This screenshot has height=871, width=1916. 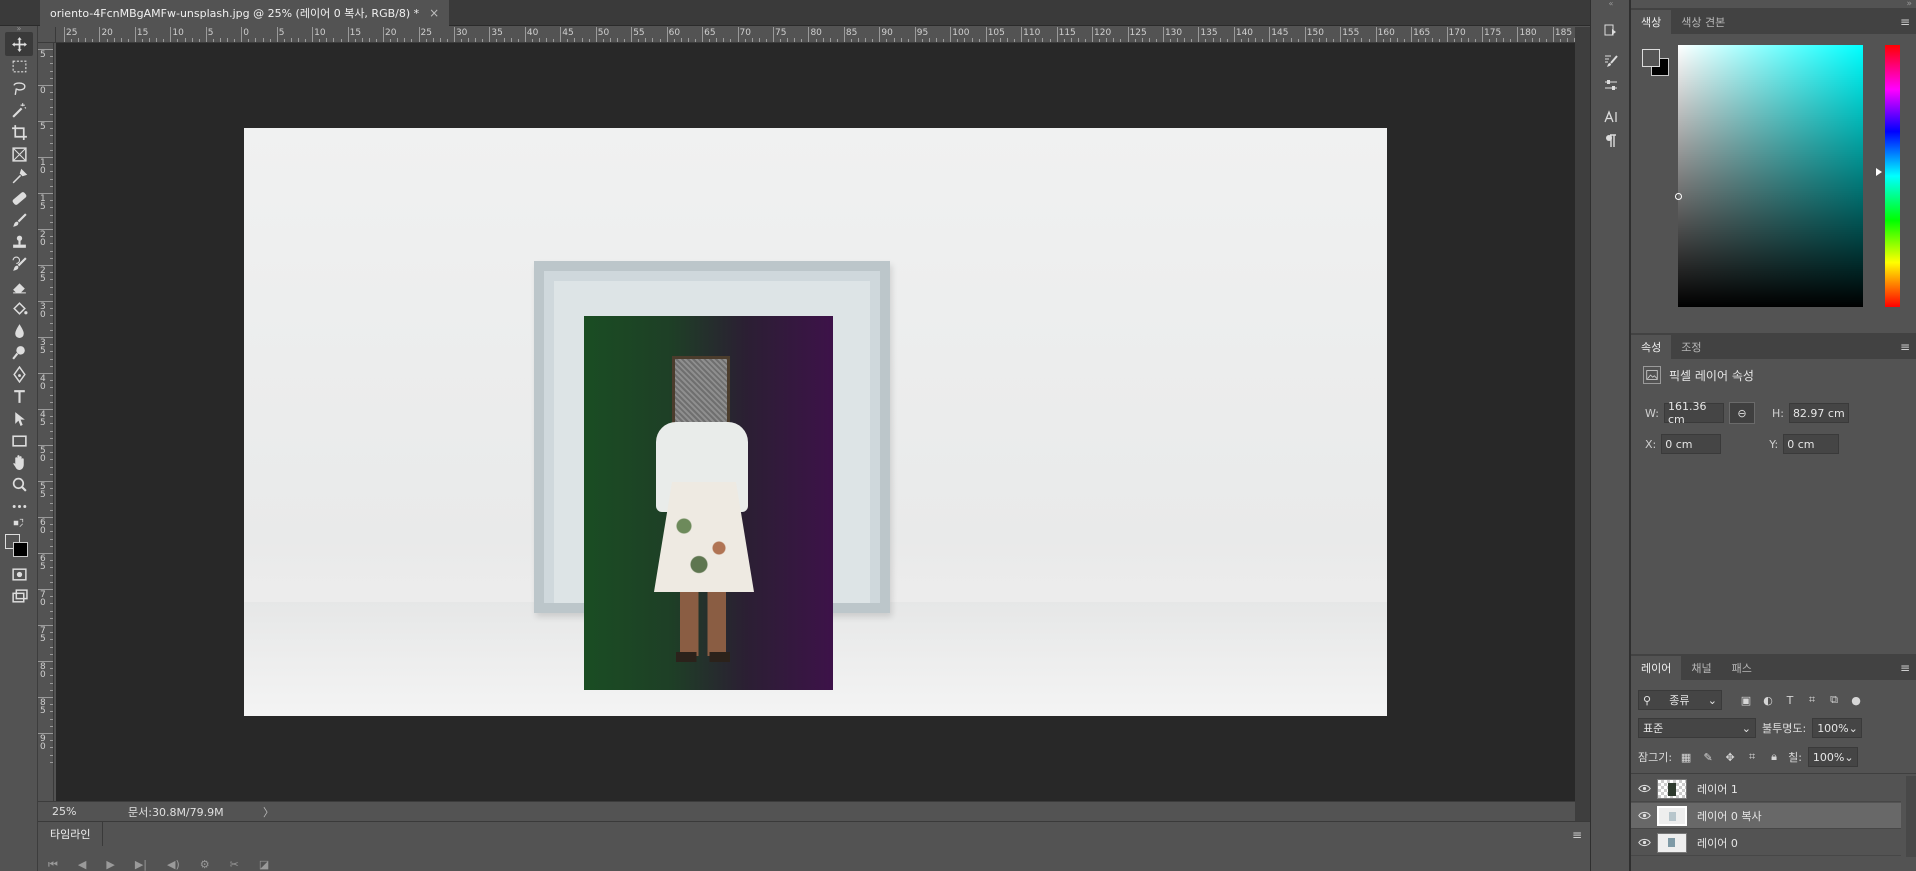 What do you see at coordinates (1790, 700) in the screenshot?
I see `filter-type-icon: T` at bounding box center [1790, 700].